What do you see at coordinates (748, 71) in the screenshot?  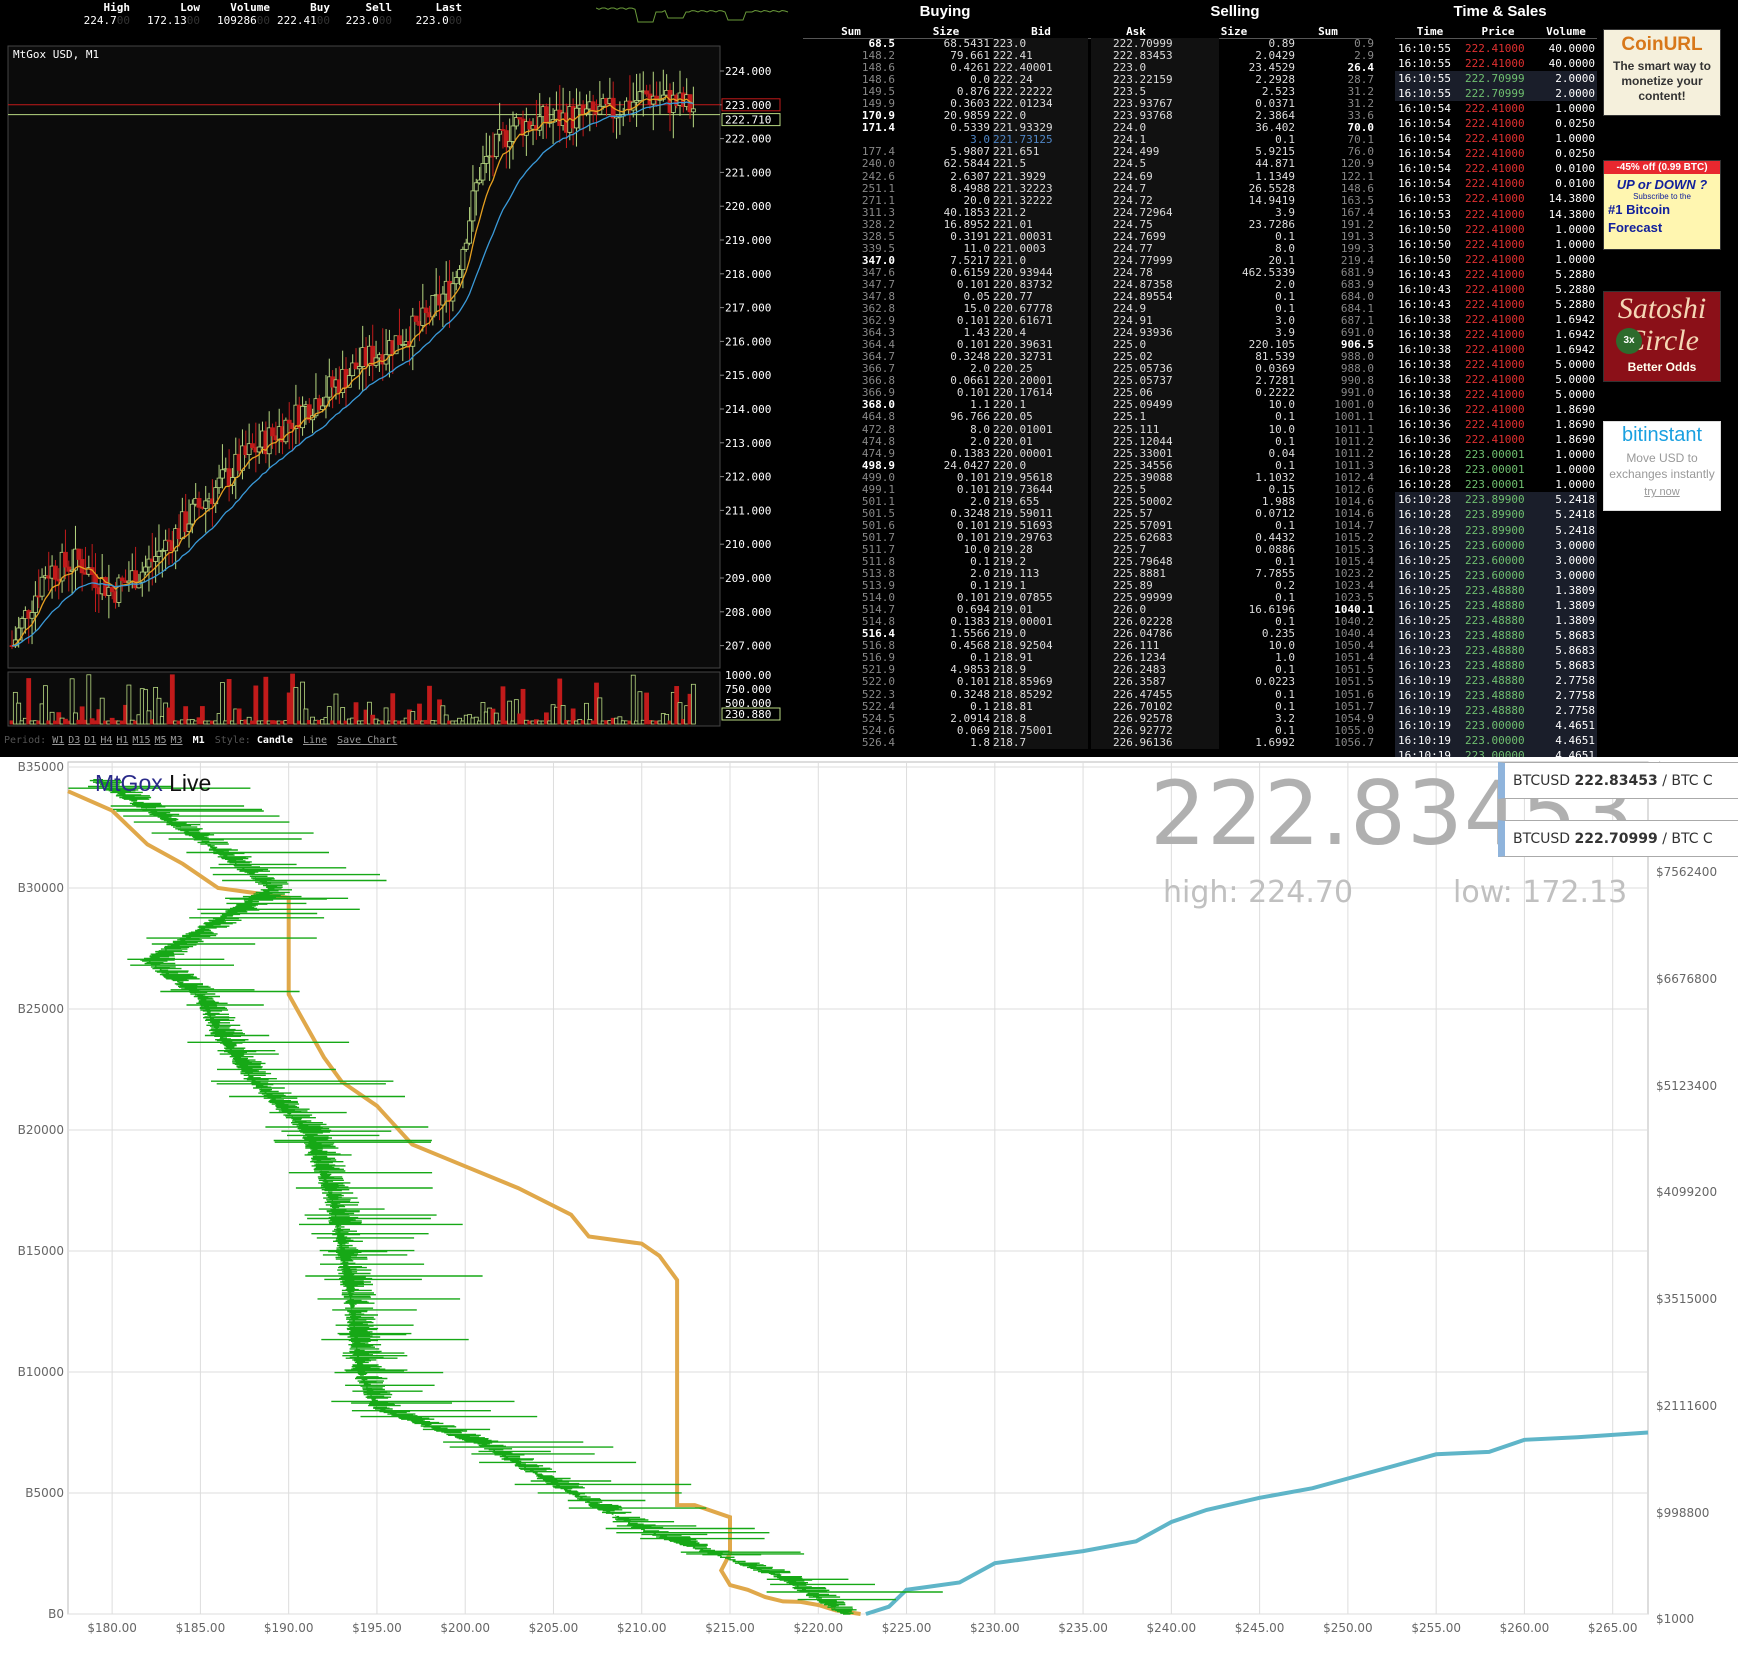 I see `price-tick-label: 224.000` at bounding box center [748, 71].